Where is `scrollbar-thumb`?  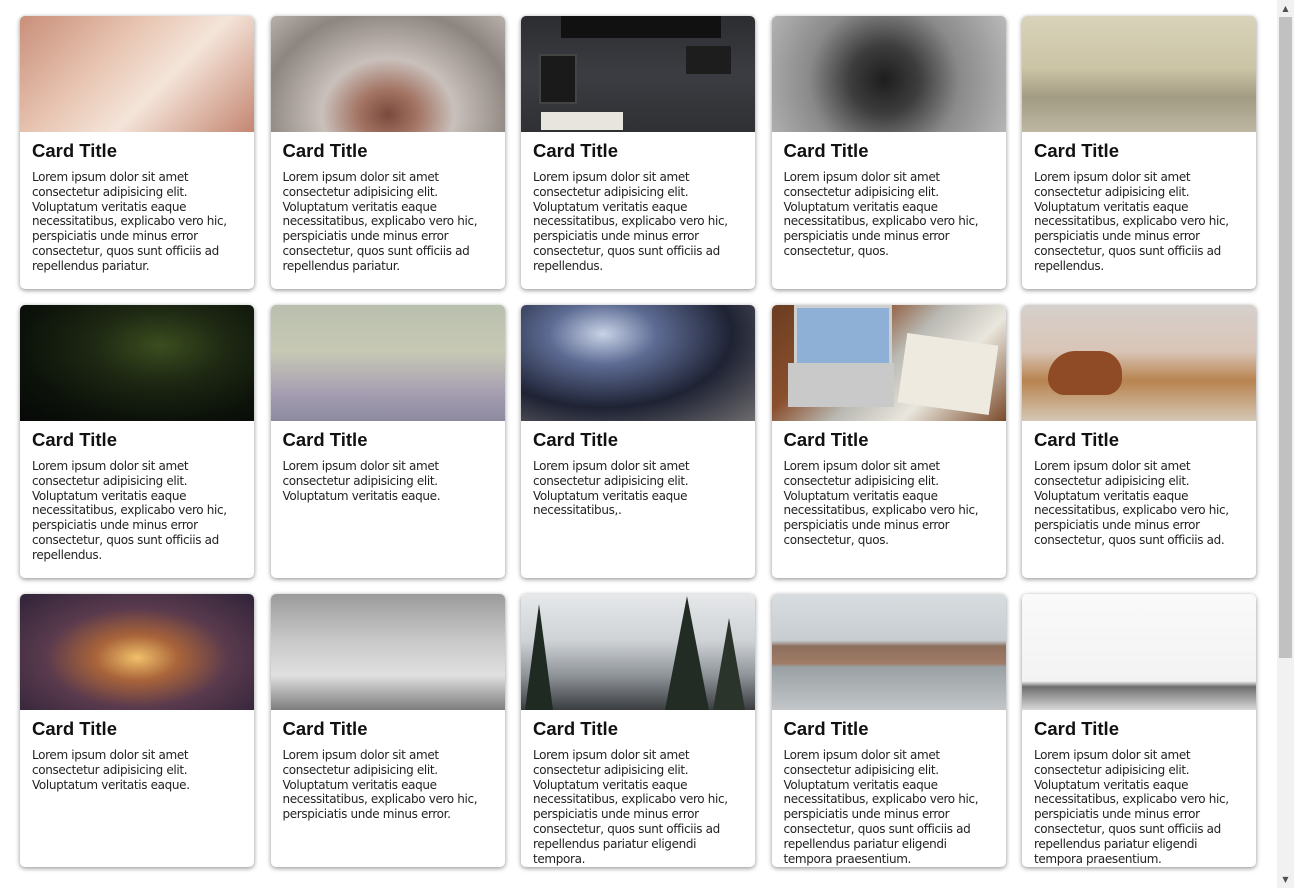 scrollbar-thumb is located at coordinates (1285, 337).